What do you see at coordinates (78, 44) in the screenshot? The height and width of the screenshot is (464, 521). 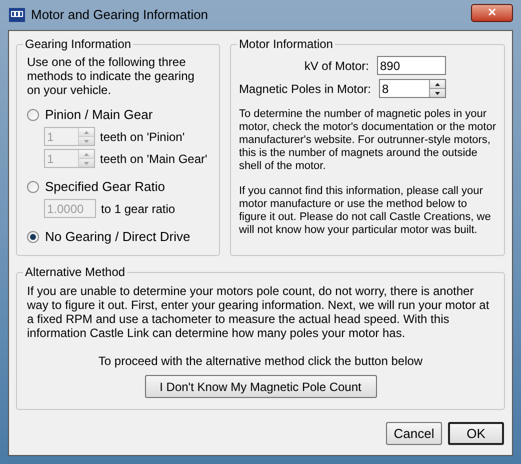 I see `group-title: Gearing Information` at bounding box center [78, 44].